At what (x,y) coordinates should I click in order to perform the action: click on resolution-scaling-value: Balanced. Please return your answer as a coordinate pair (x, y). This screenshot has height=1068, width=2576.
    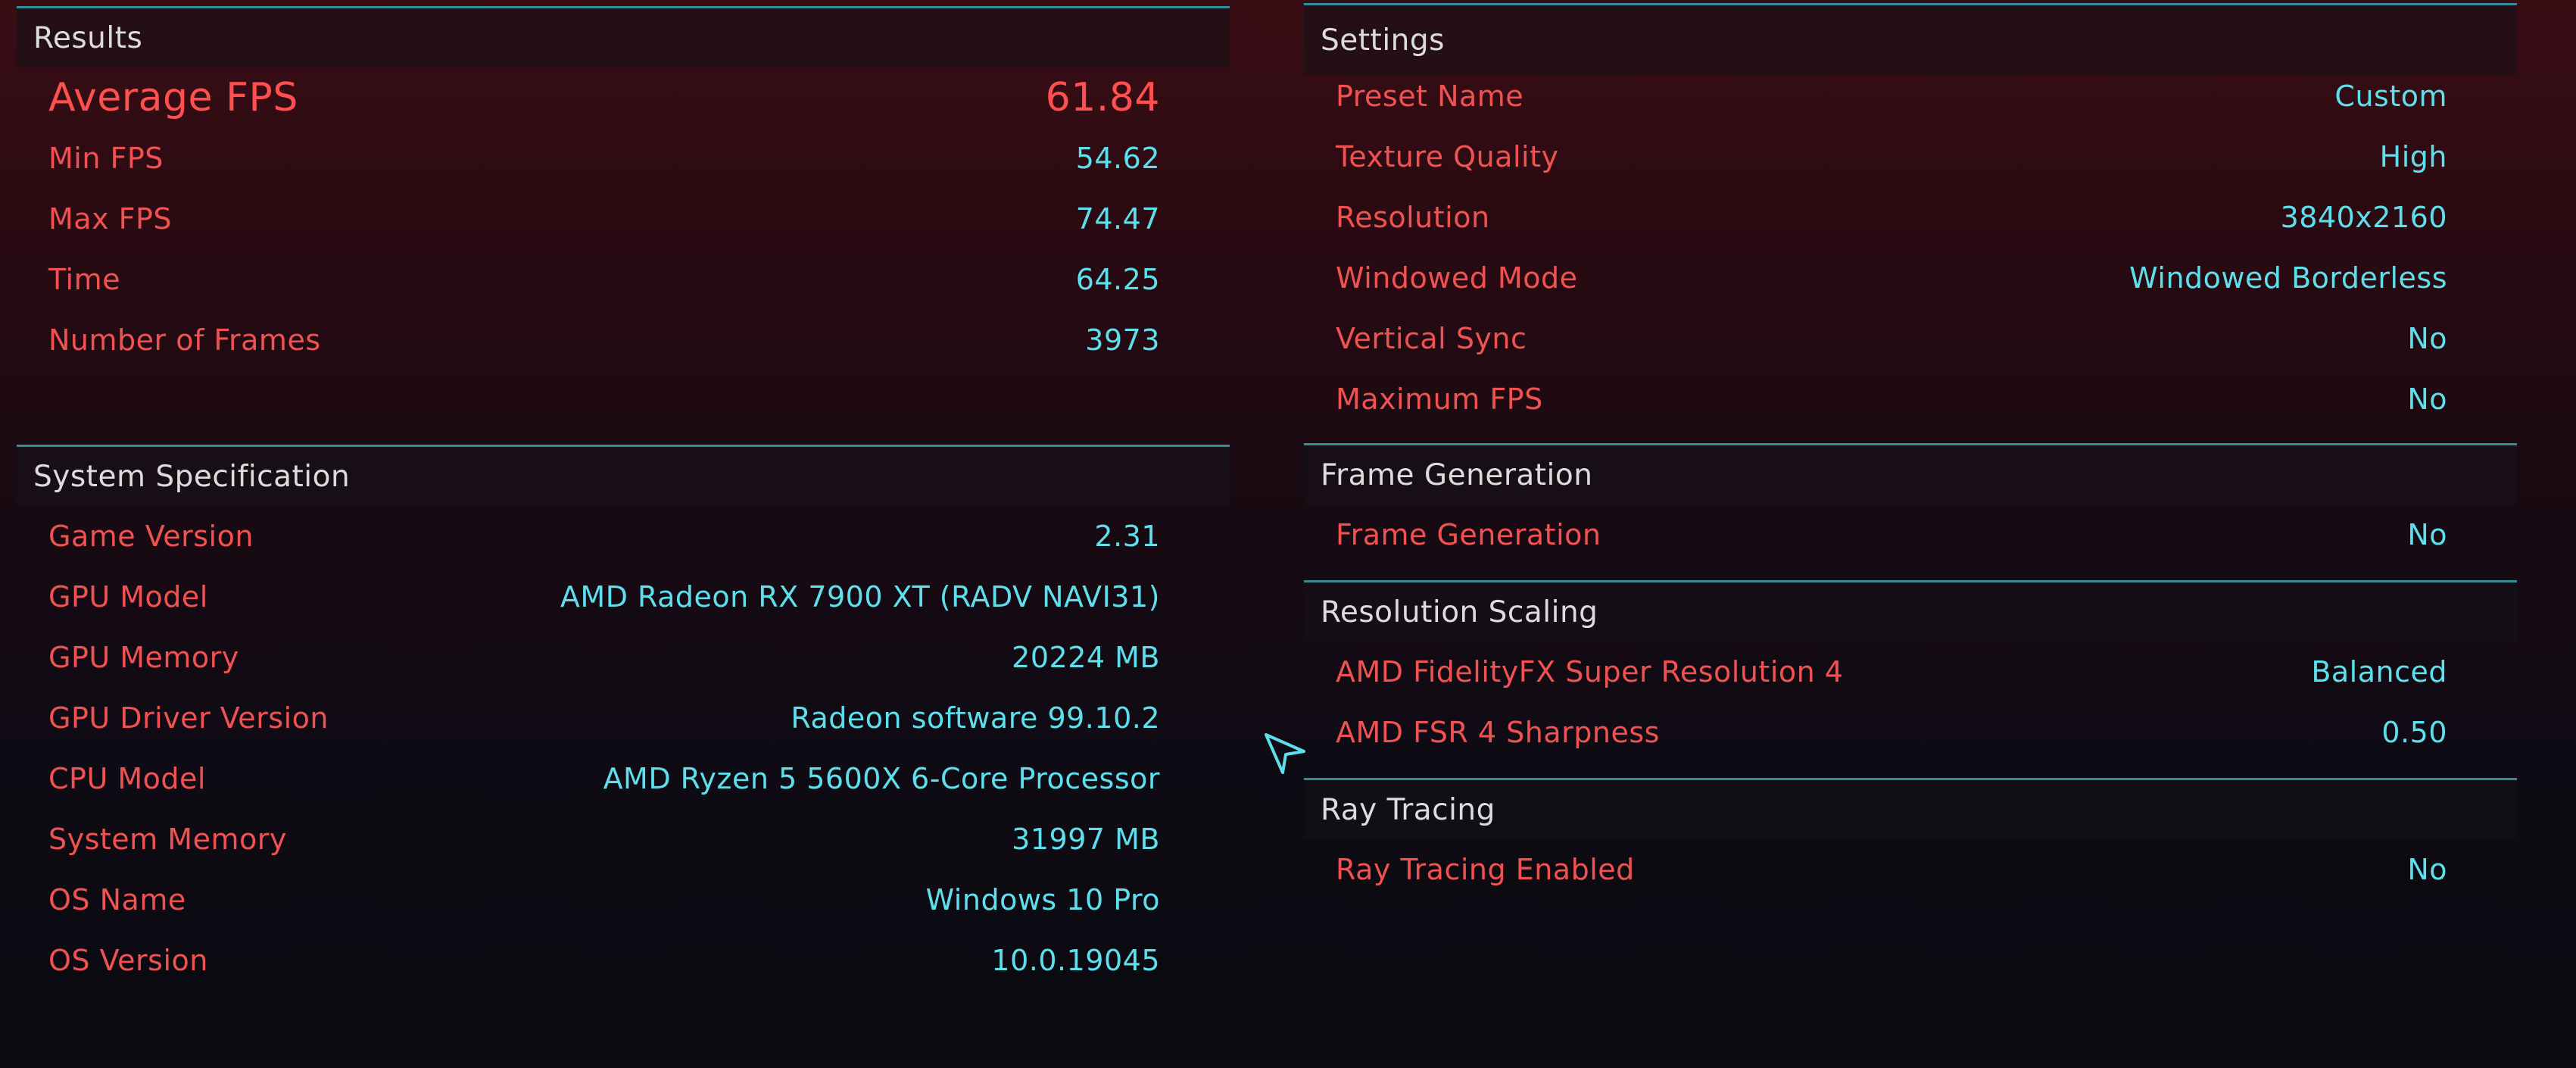
    Looking at the image, I should click on (2379, 672).